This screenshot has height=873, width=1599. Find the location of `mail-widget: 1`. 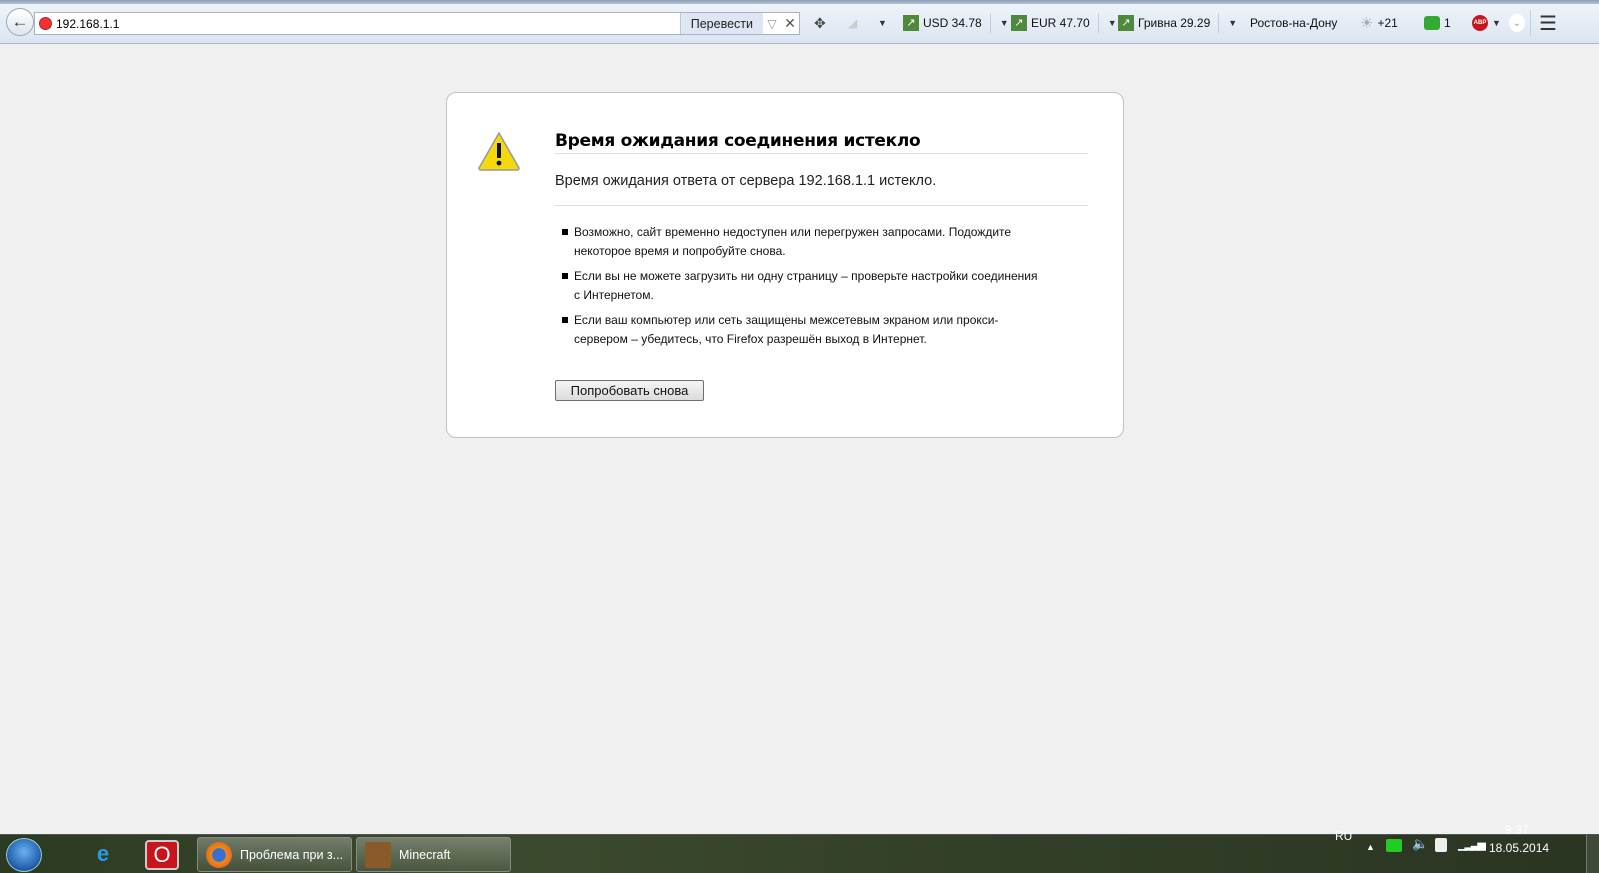

mail-widget: 1 is located at coordinates (1437, 23).